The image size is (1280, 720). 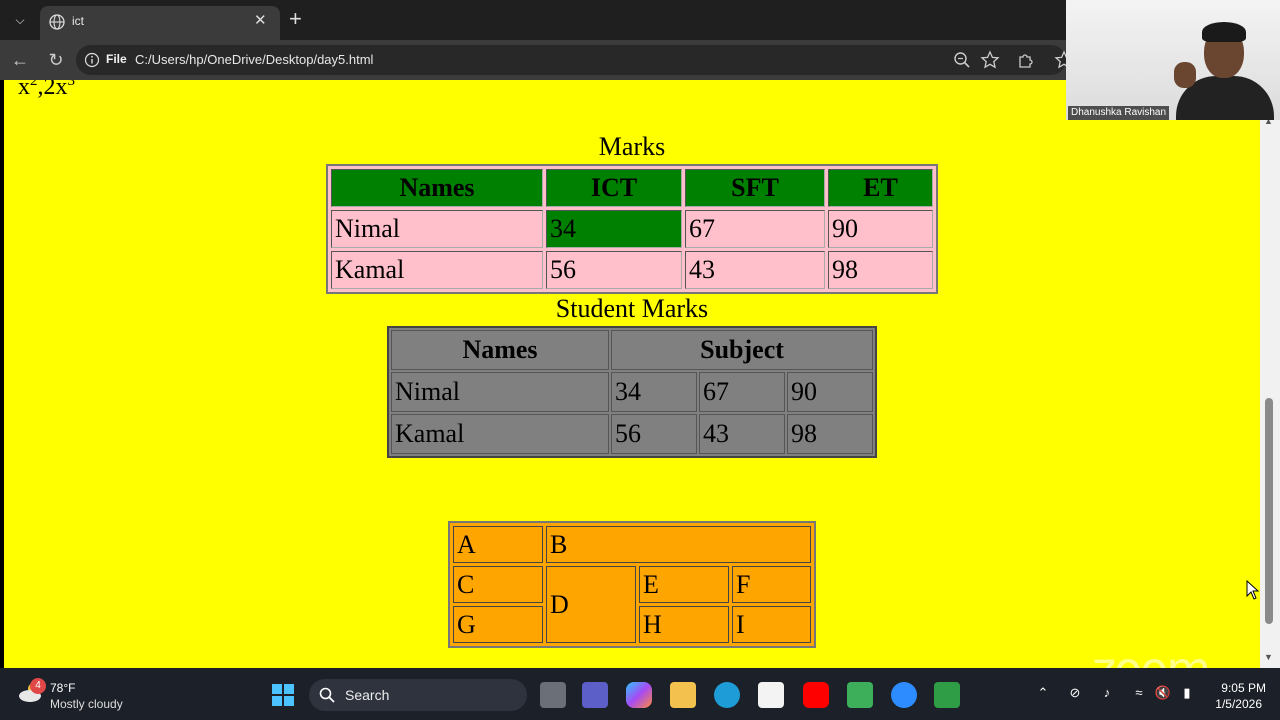 What do you see at coordinates (904, 695) in the screenshot?
I see `zoom-app-icon` at bounding box center [904, 695].